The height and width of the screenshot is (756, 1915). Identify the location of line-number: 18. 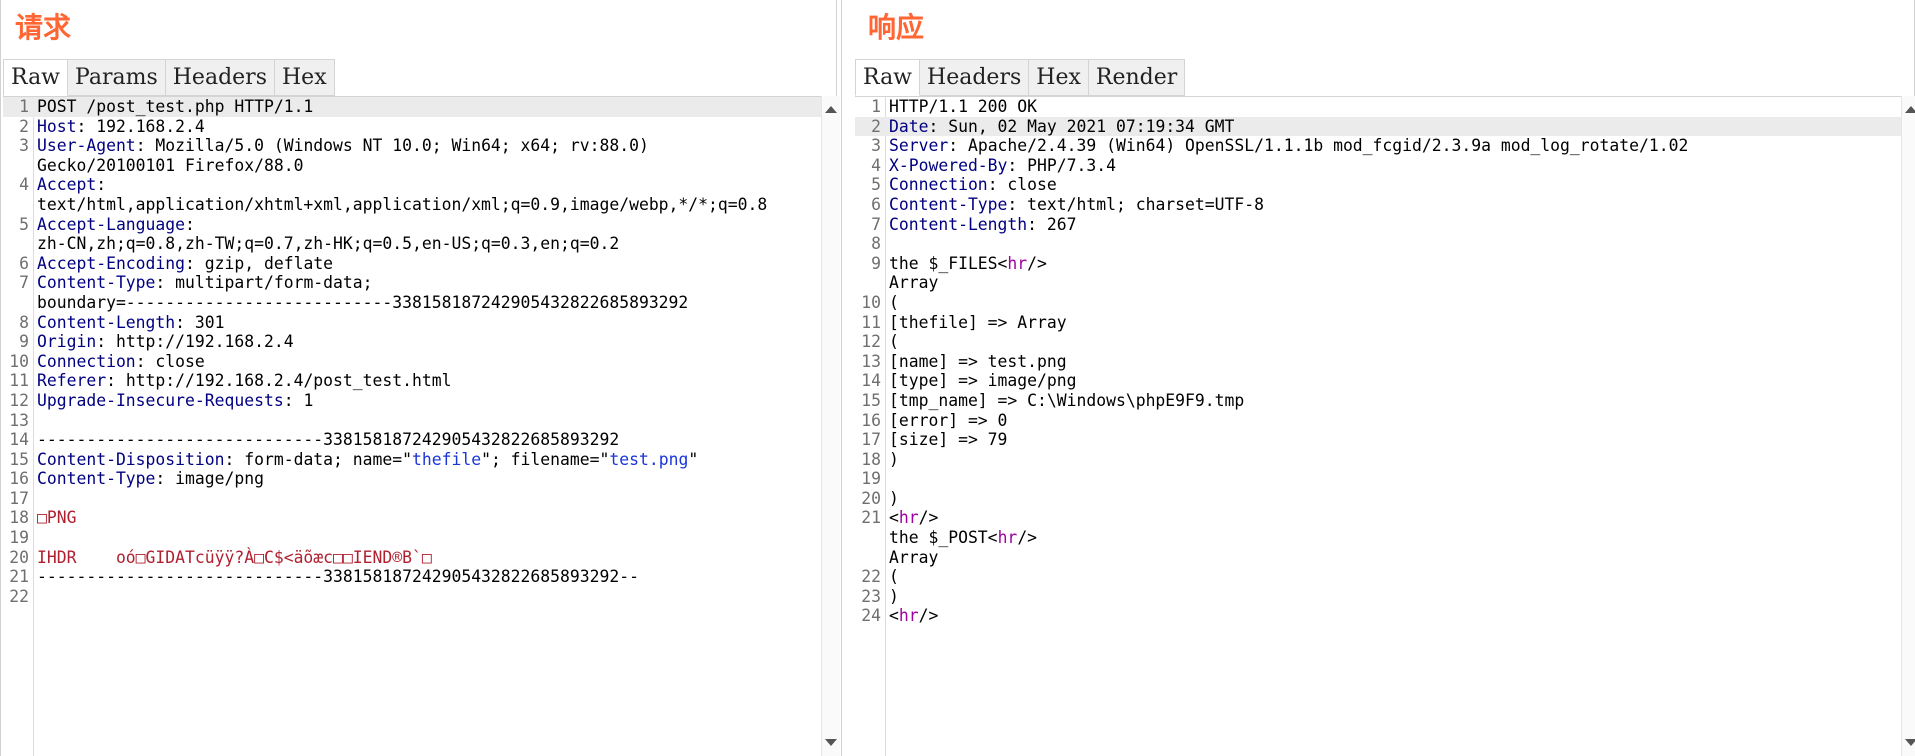
(19, 518).